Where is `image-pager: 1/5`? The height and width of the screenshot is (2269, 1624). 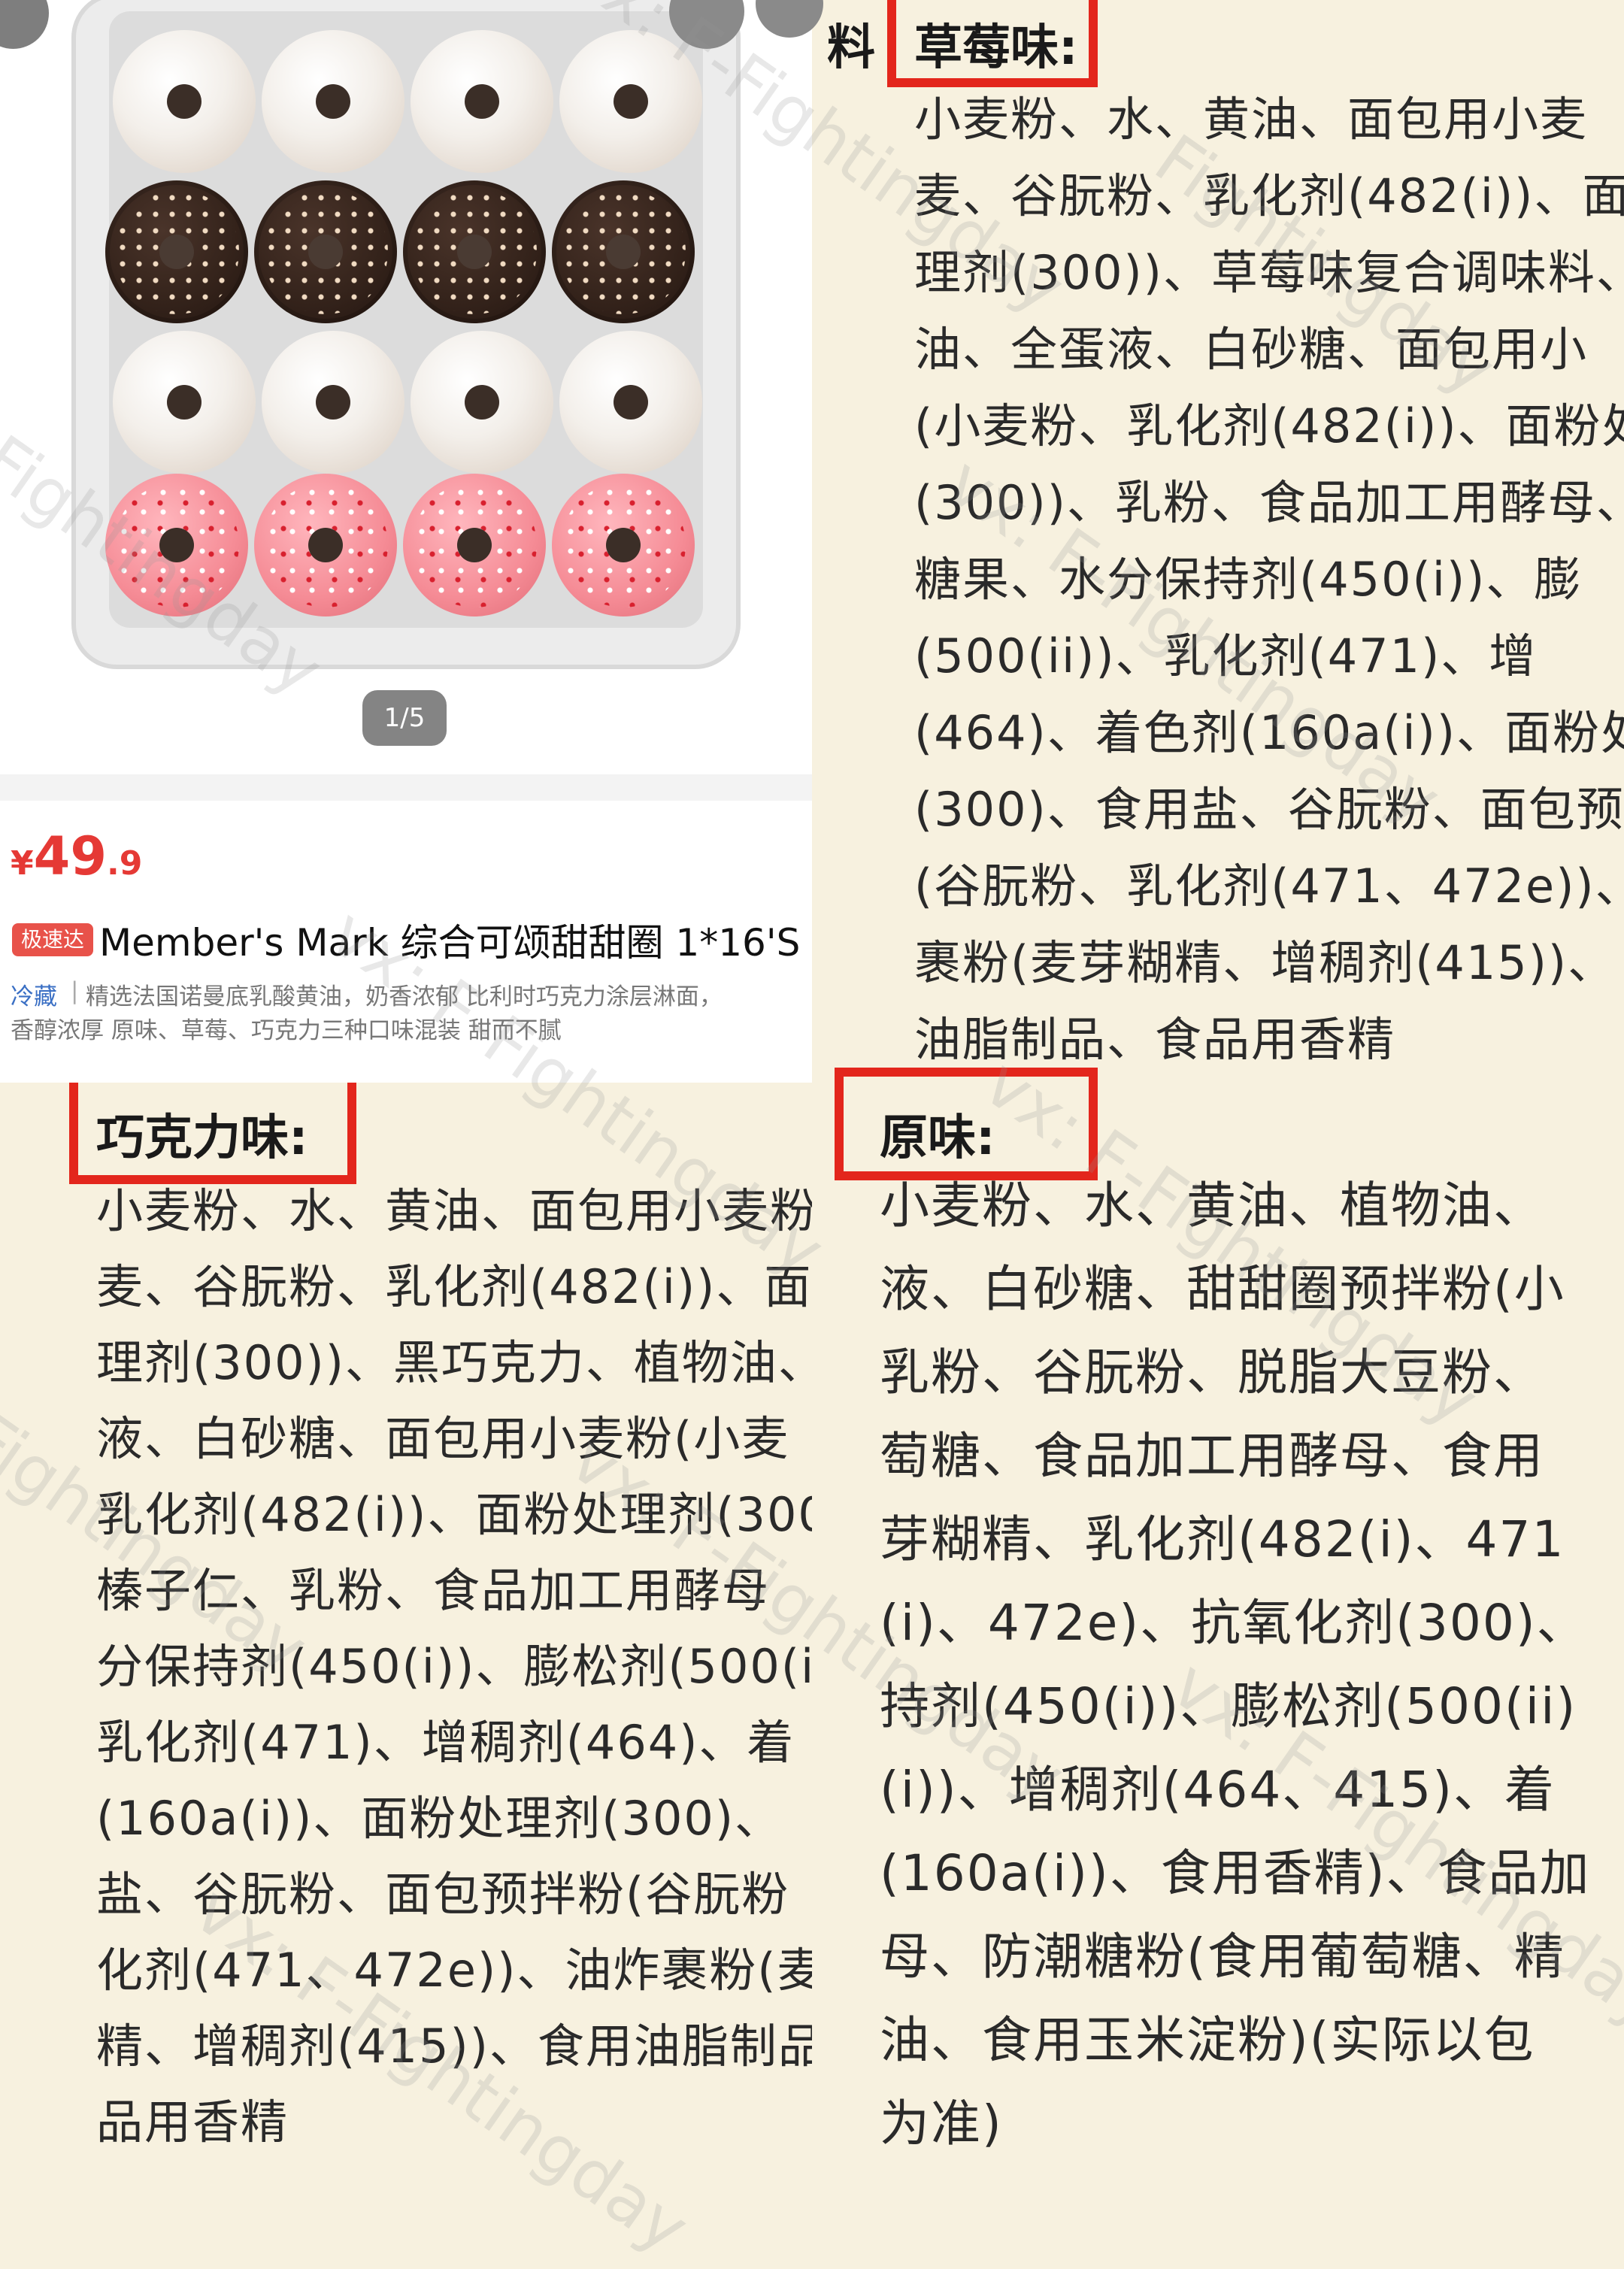 image-pager: 1/5 is located at coordinates (404, 718).